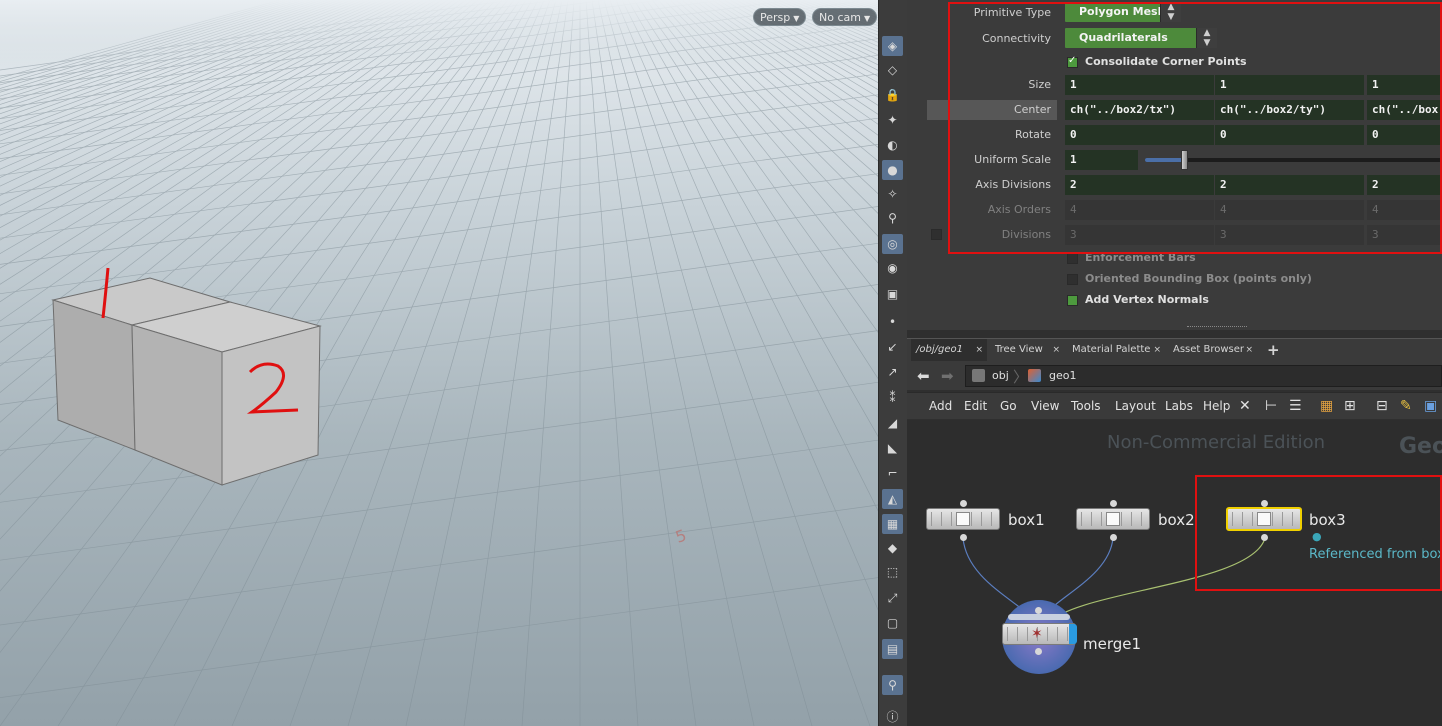 The height and width of the screenshot is (726, 1442). What do you see at coordinates (892, 347) in the screenshot?
I see `normals-icon: ↙` at bounding box center [892, 347].